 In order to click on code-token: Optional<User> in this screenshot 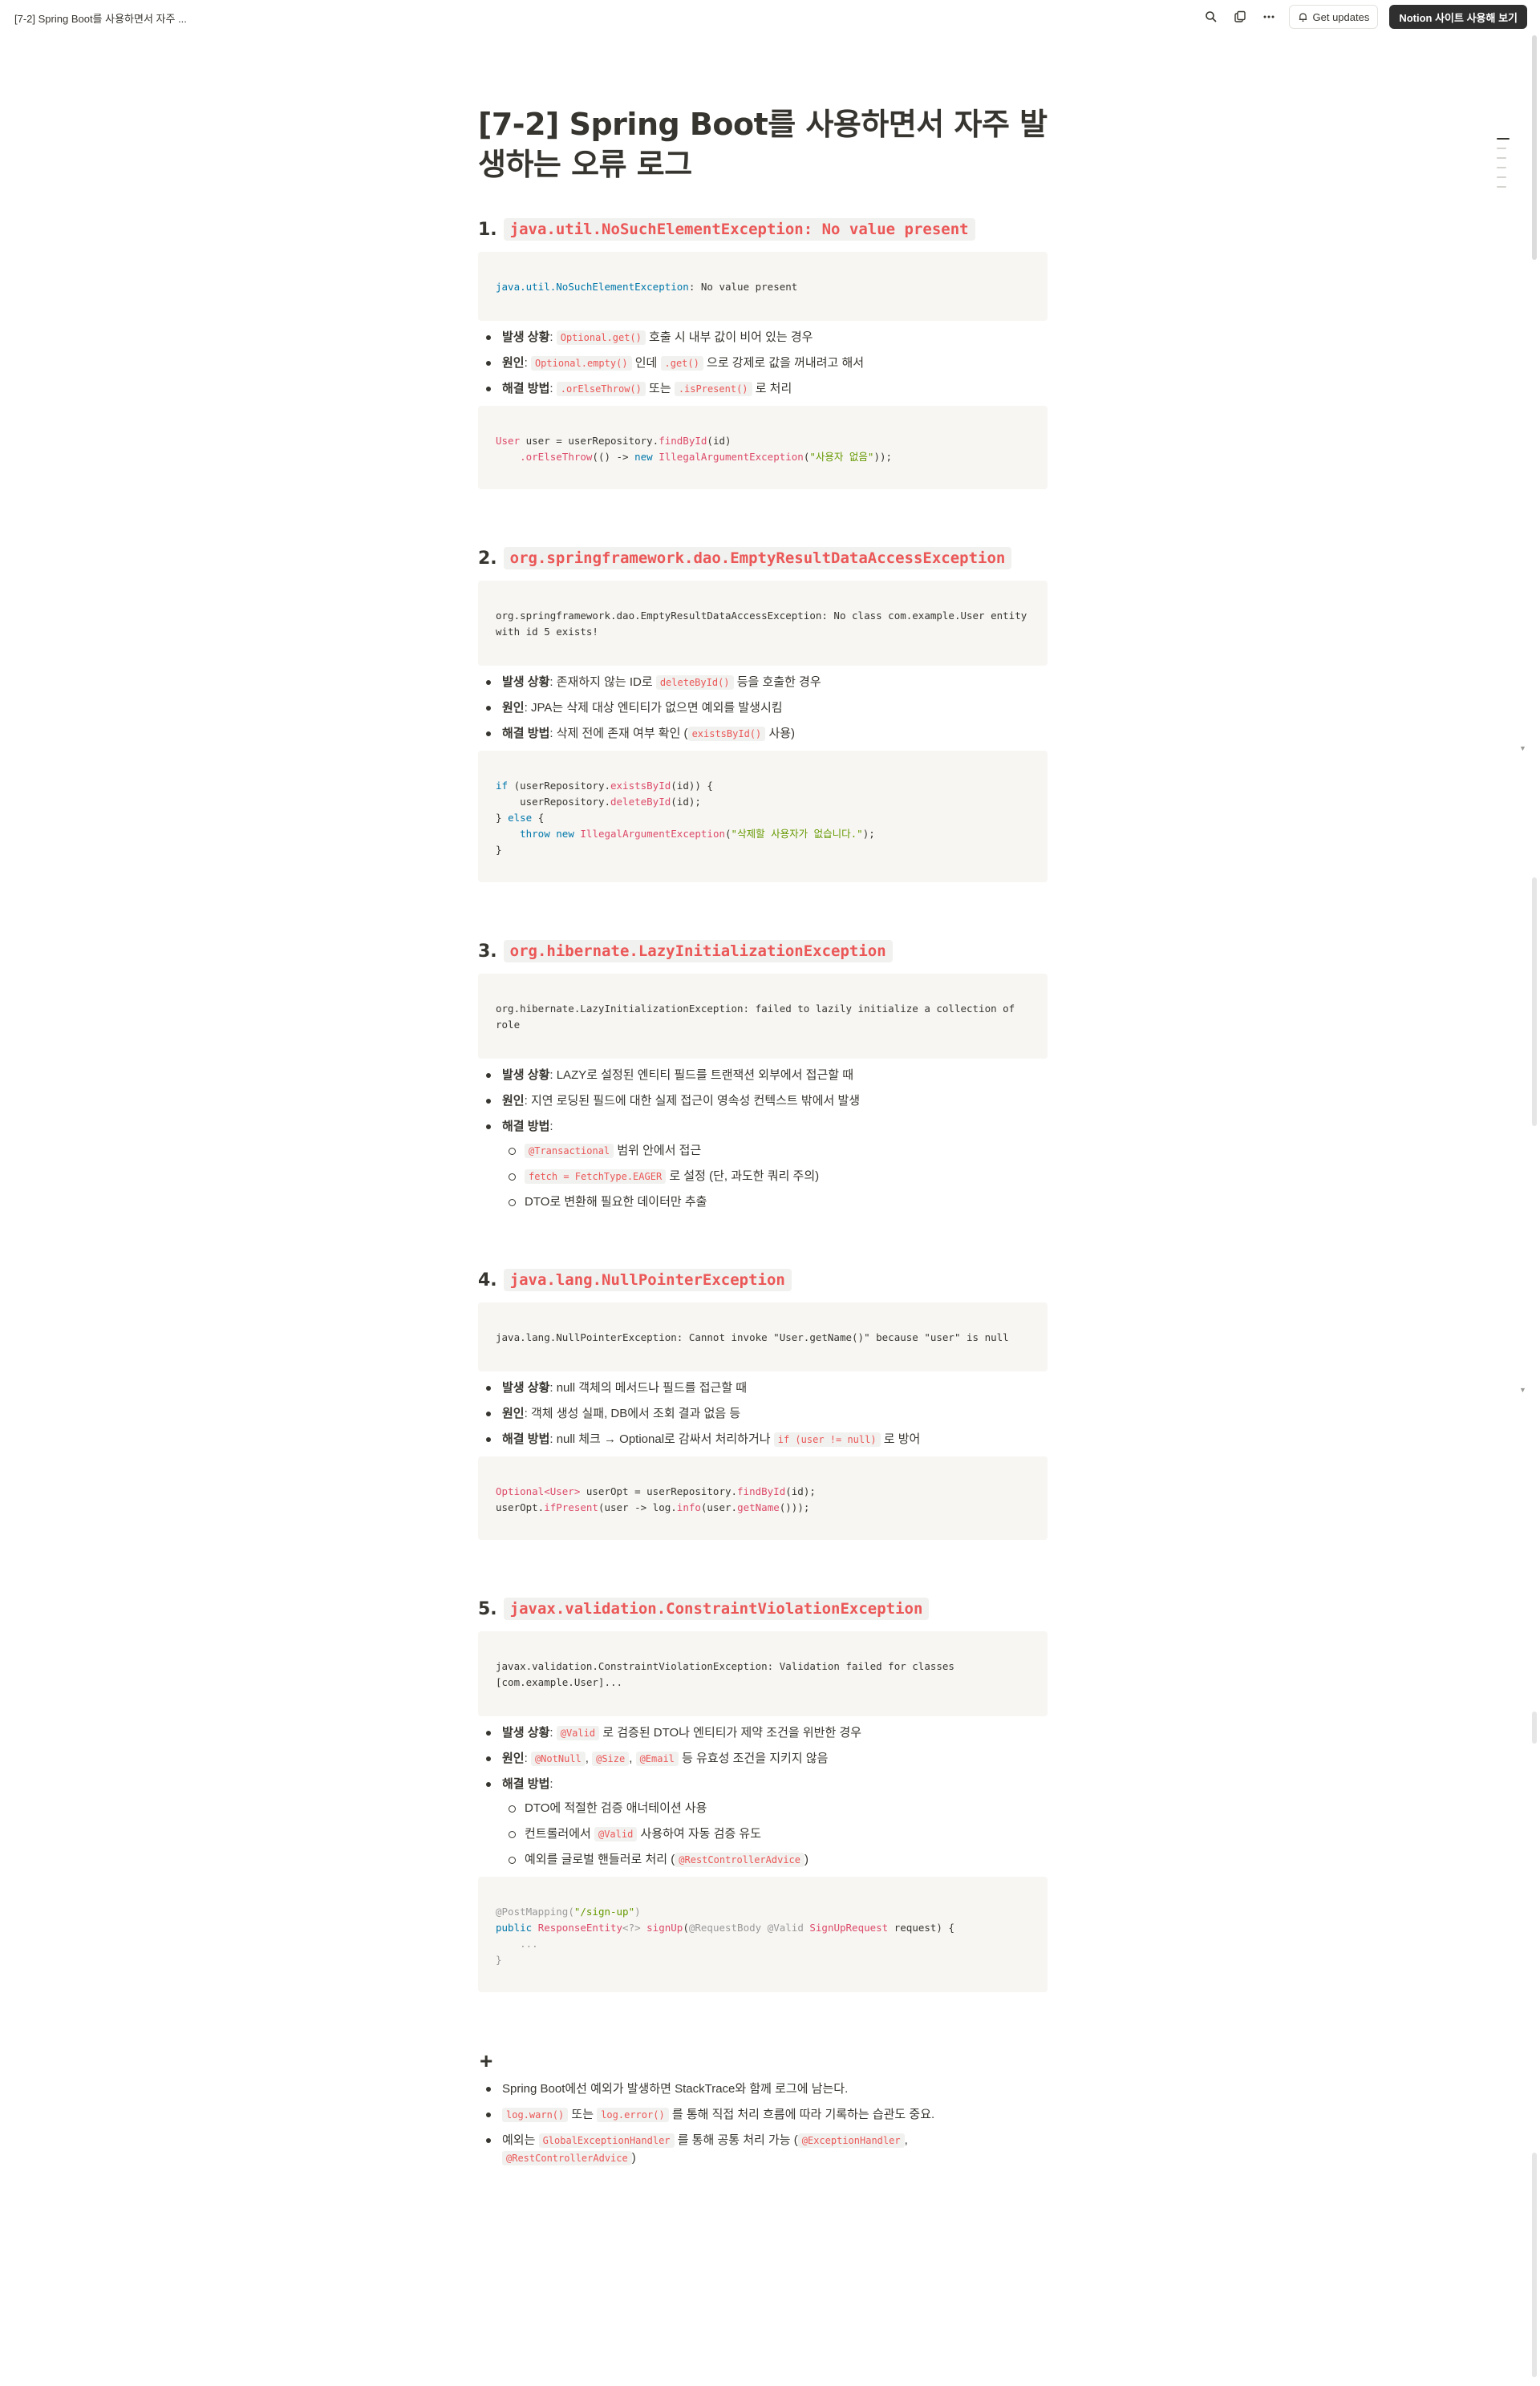, I will do `click(538, 1491)`.